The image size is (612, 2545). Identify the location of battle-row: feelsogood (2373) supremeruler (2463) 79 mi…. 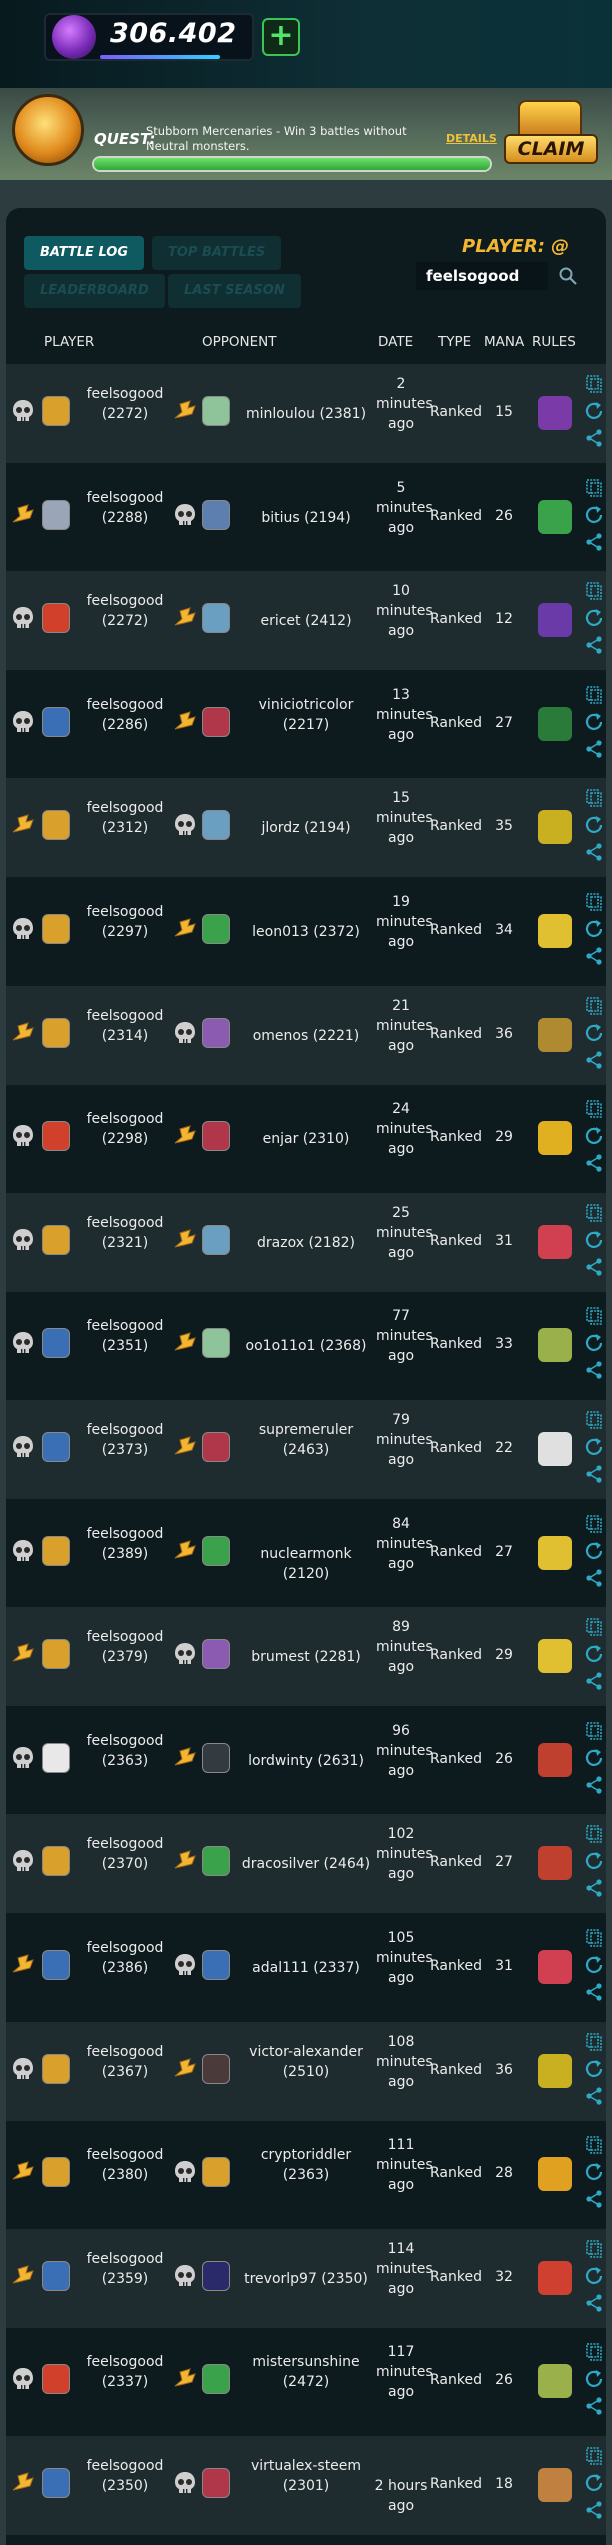
(306, 1449).